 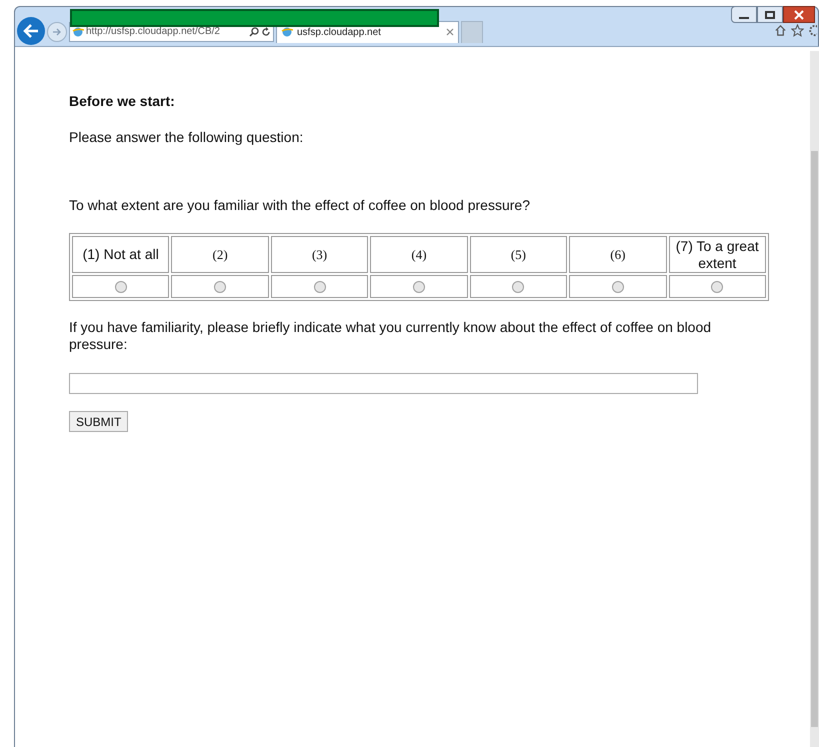 I want to click on settings-icon, so click(x=812, y=30).